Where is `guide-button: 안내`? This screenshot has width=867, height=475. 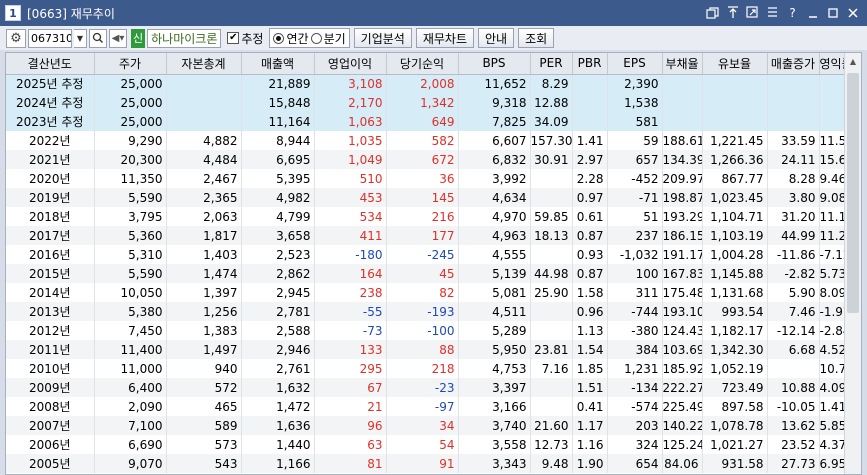 guide-button: 안내 is located at coordinates (496, 38).